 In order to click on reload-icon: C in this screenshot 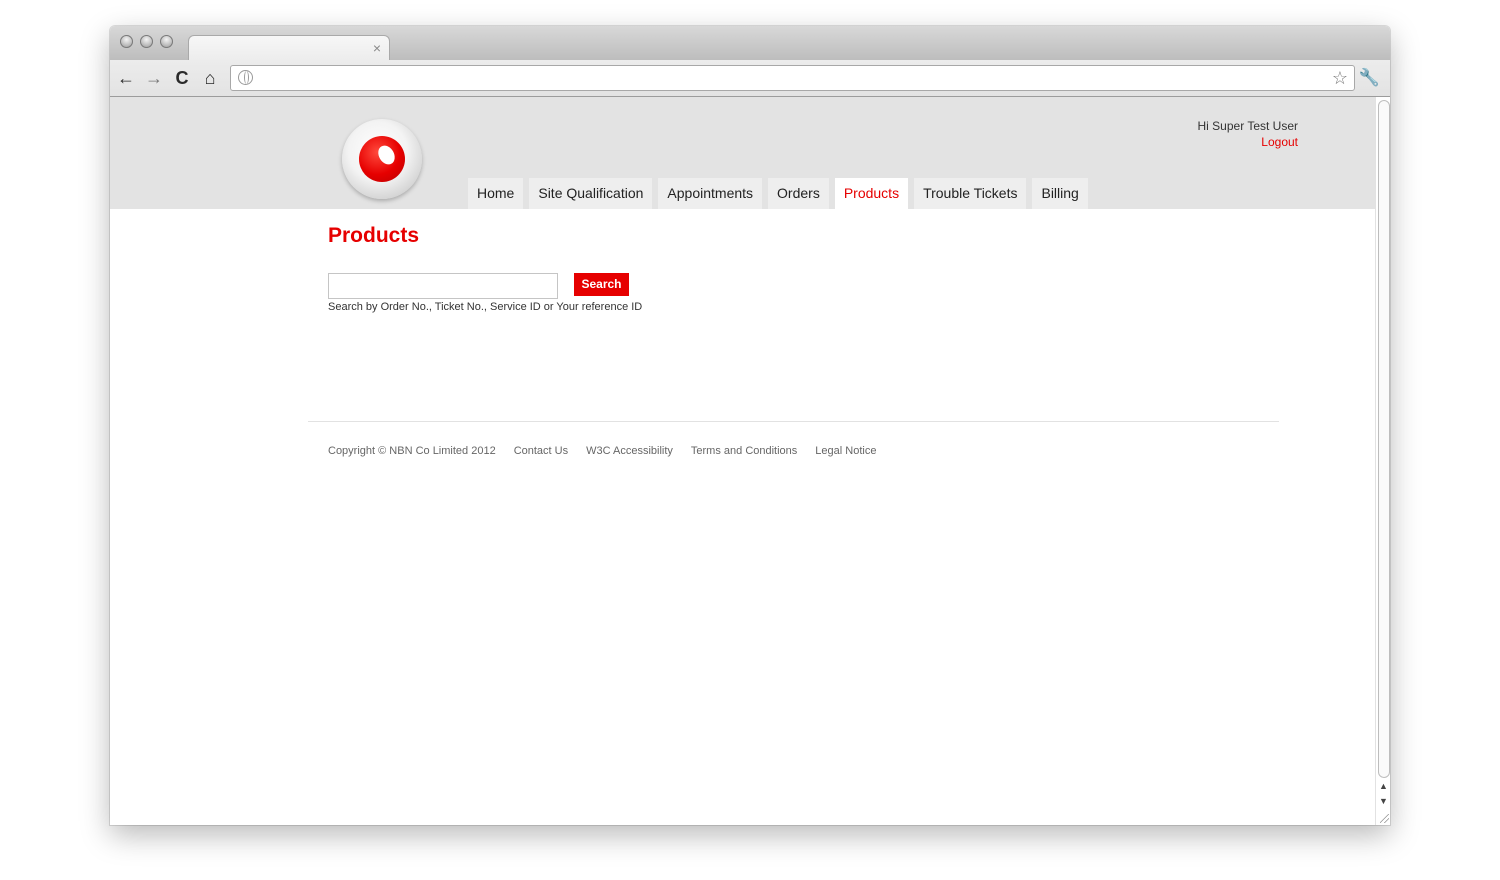, I will do `click(182, 78)`.